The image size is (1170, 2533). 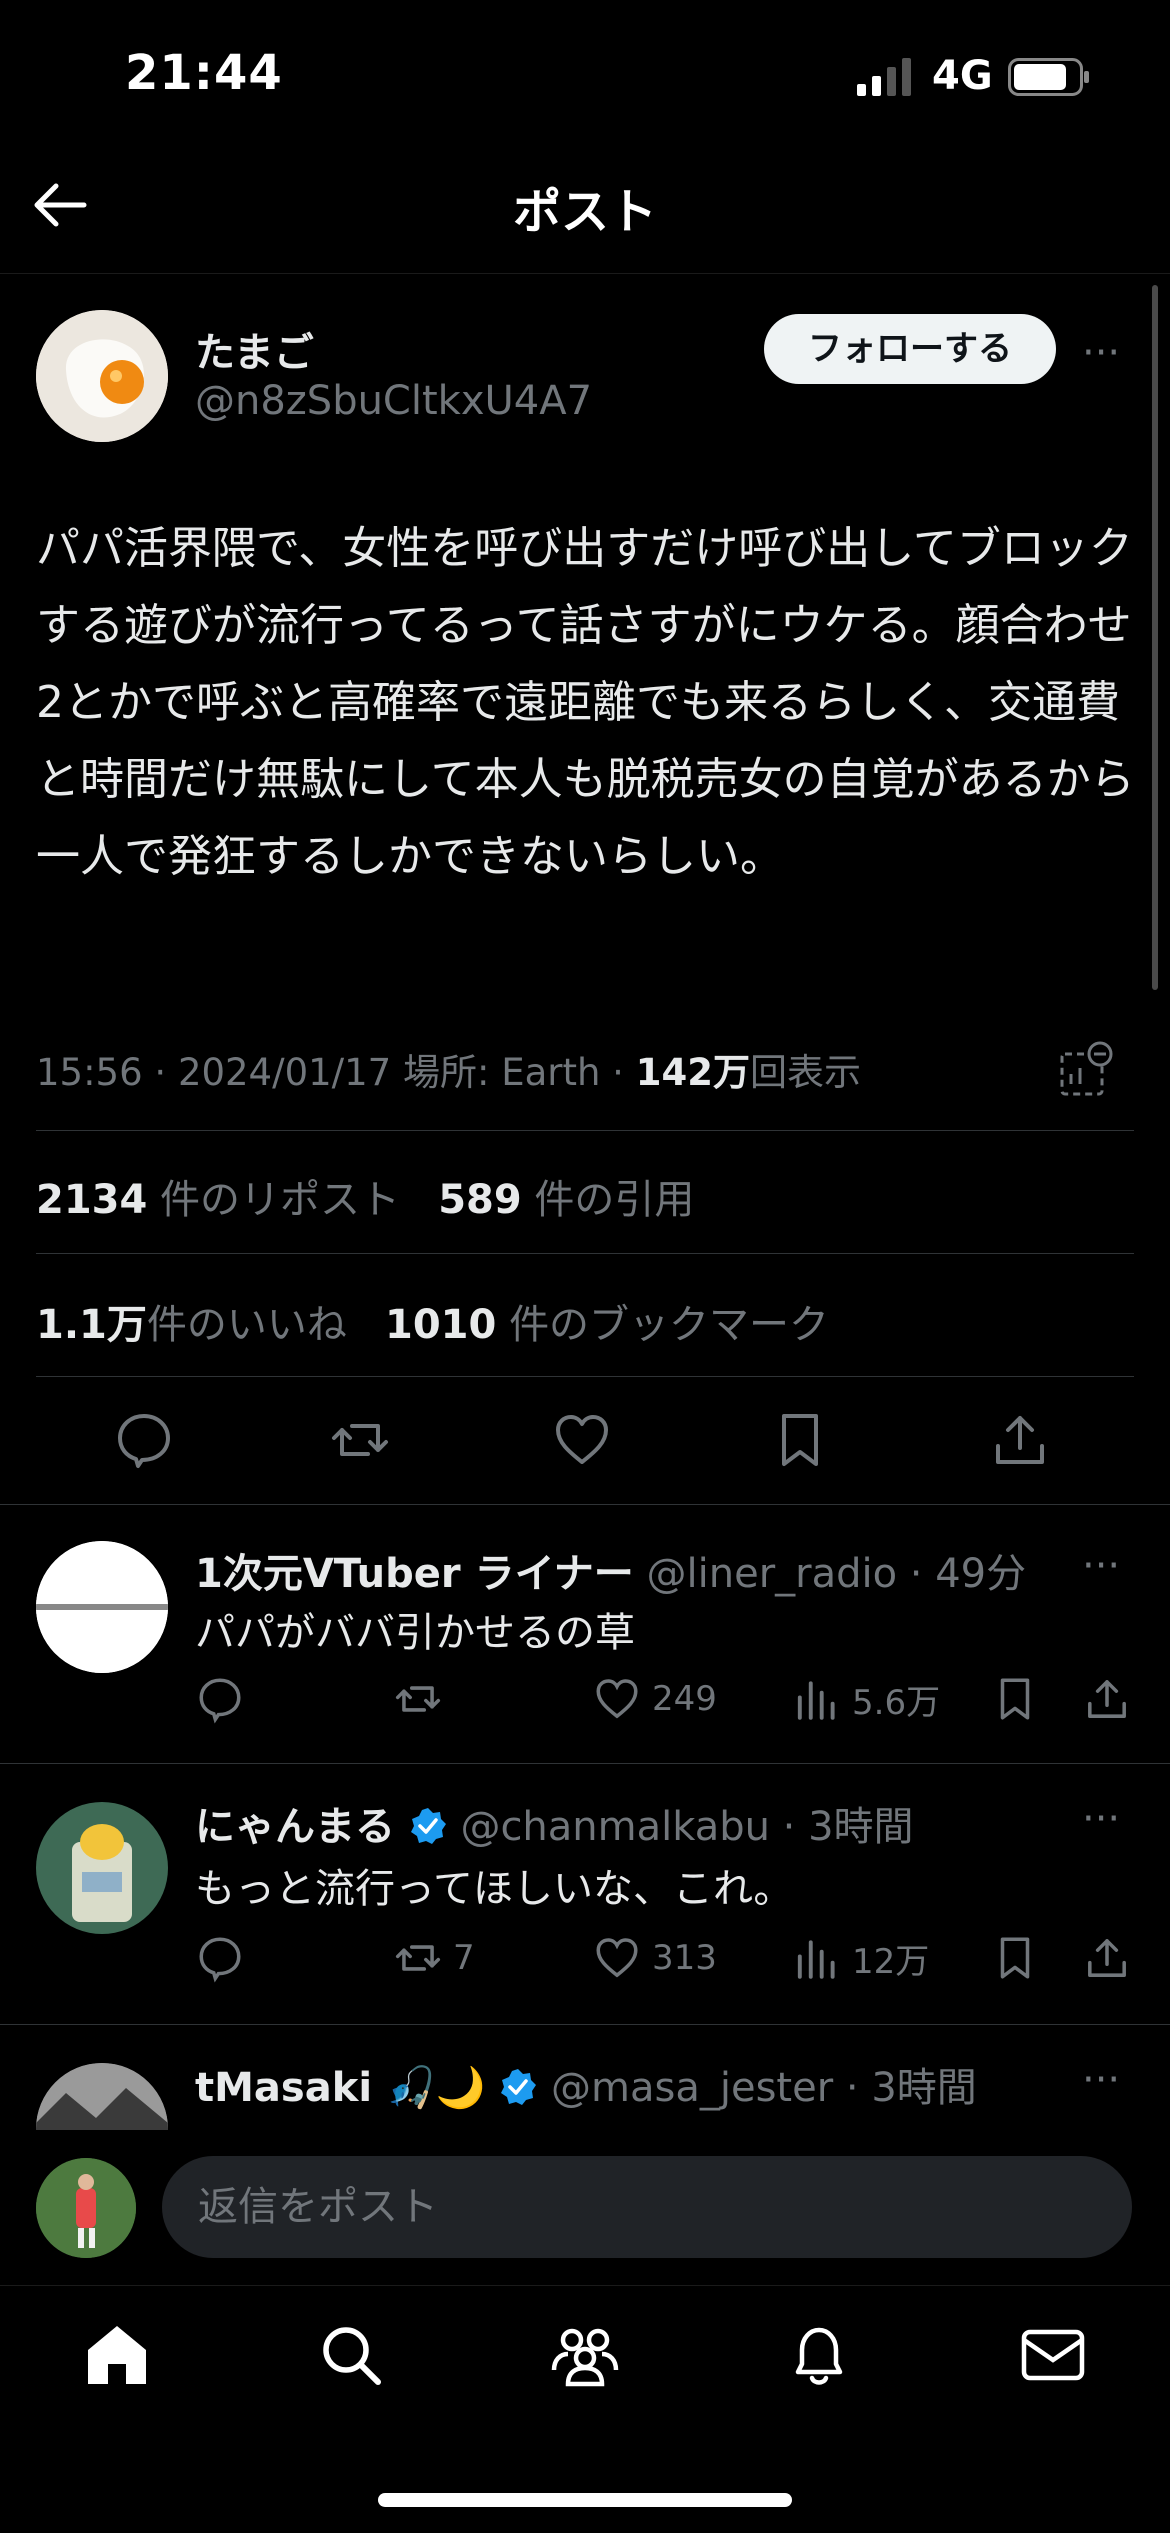 I want to click on my-avatar, so click(x=86, y=2208).